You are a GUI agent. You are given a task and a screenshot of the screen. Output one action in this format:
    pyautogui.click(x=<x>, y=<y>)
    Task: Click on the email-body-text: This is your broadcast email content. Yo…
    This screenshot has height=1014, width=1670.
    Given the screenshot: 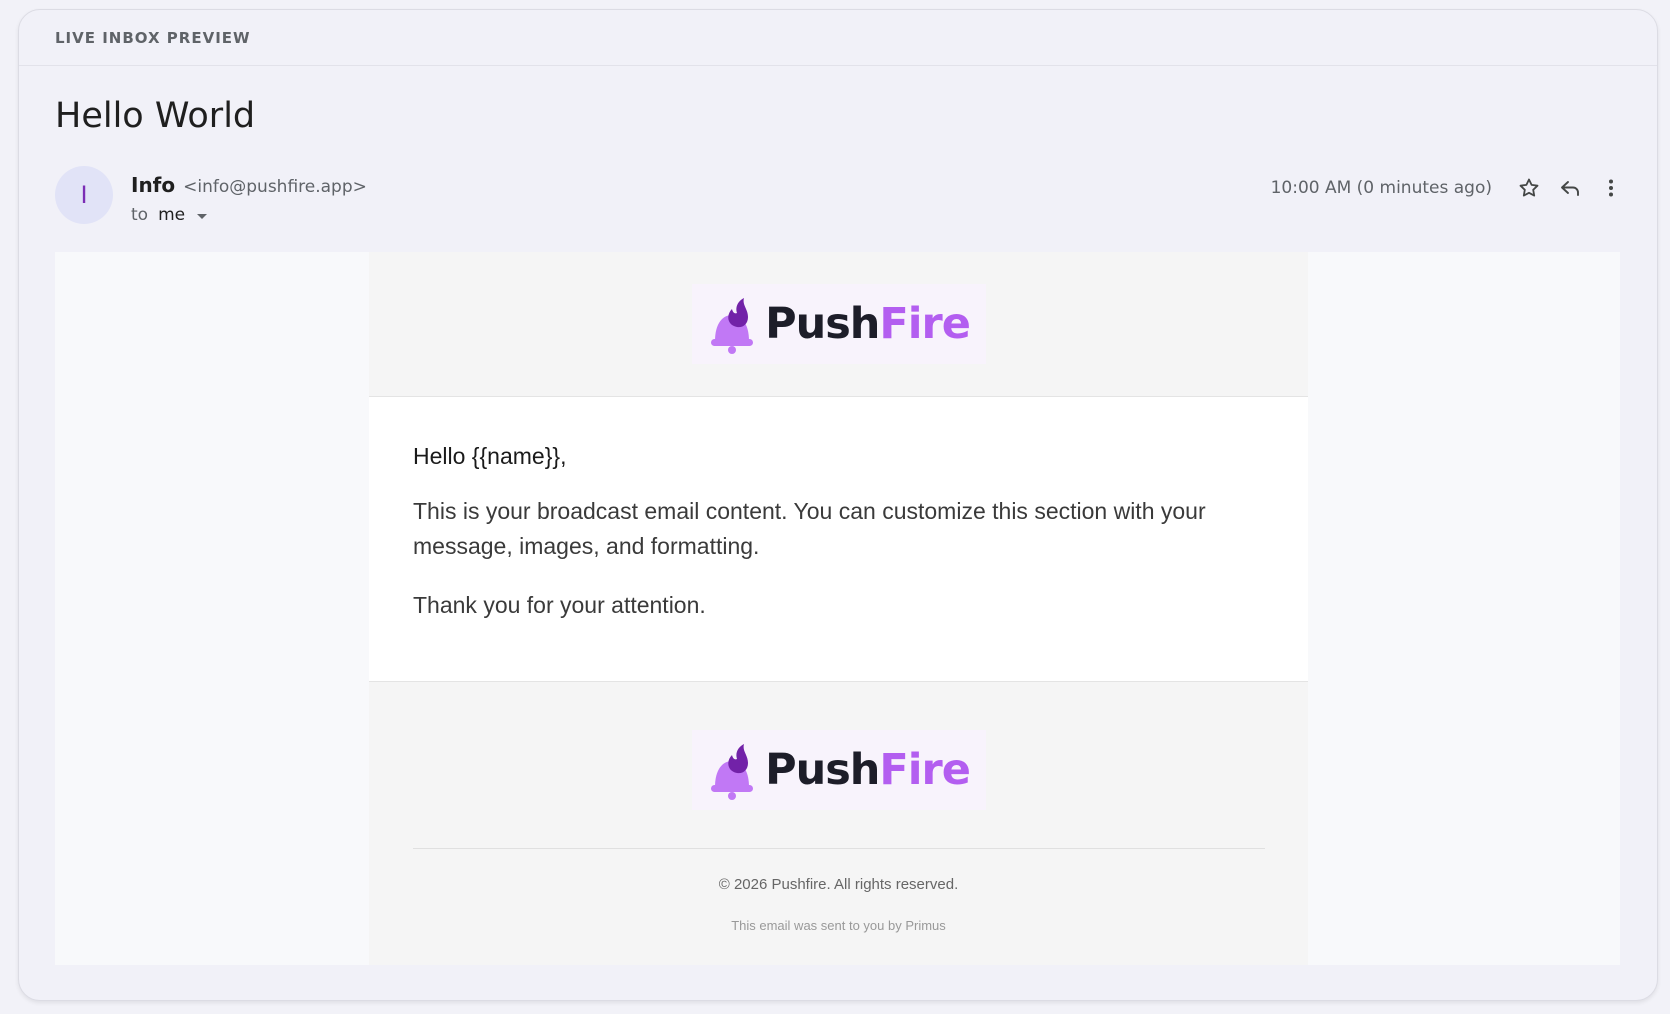 What is the action you would take?
    pyautogui.click(x=809, y=528)
    